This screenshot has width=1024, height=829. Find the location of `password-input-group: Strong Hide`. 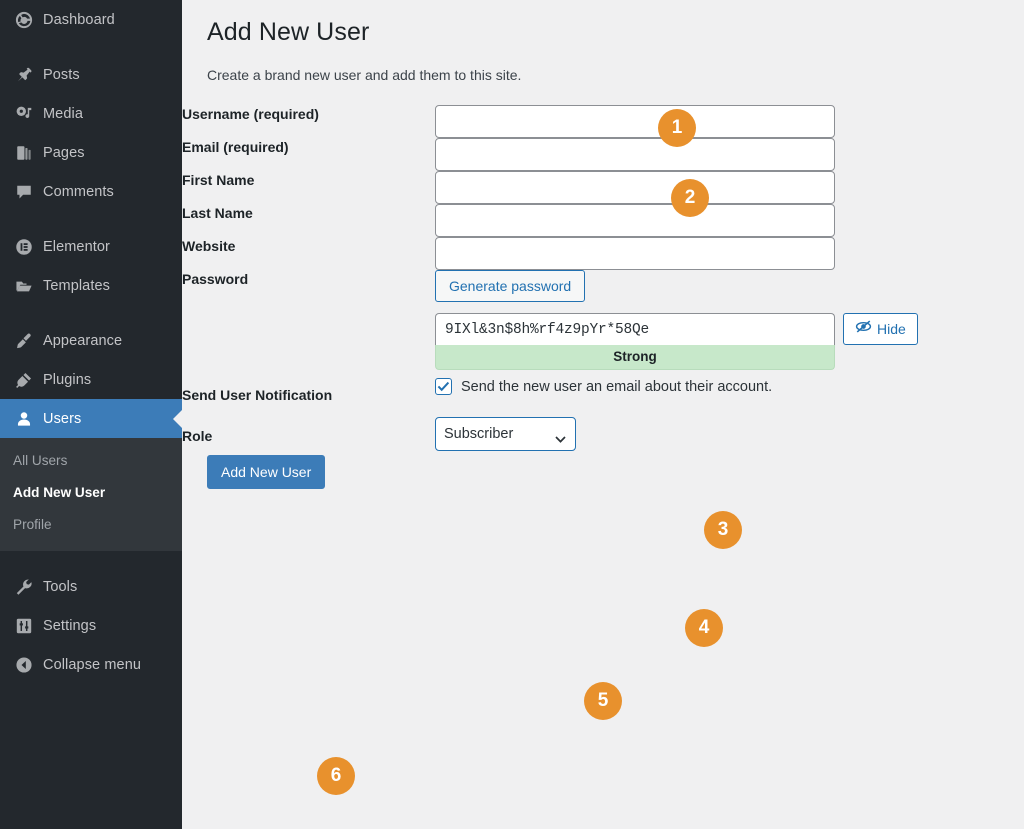

password-input-group: Strong Hide is located at coordinates (729, 341).